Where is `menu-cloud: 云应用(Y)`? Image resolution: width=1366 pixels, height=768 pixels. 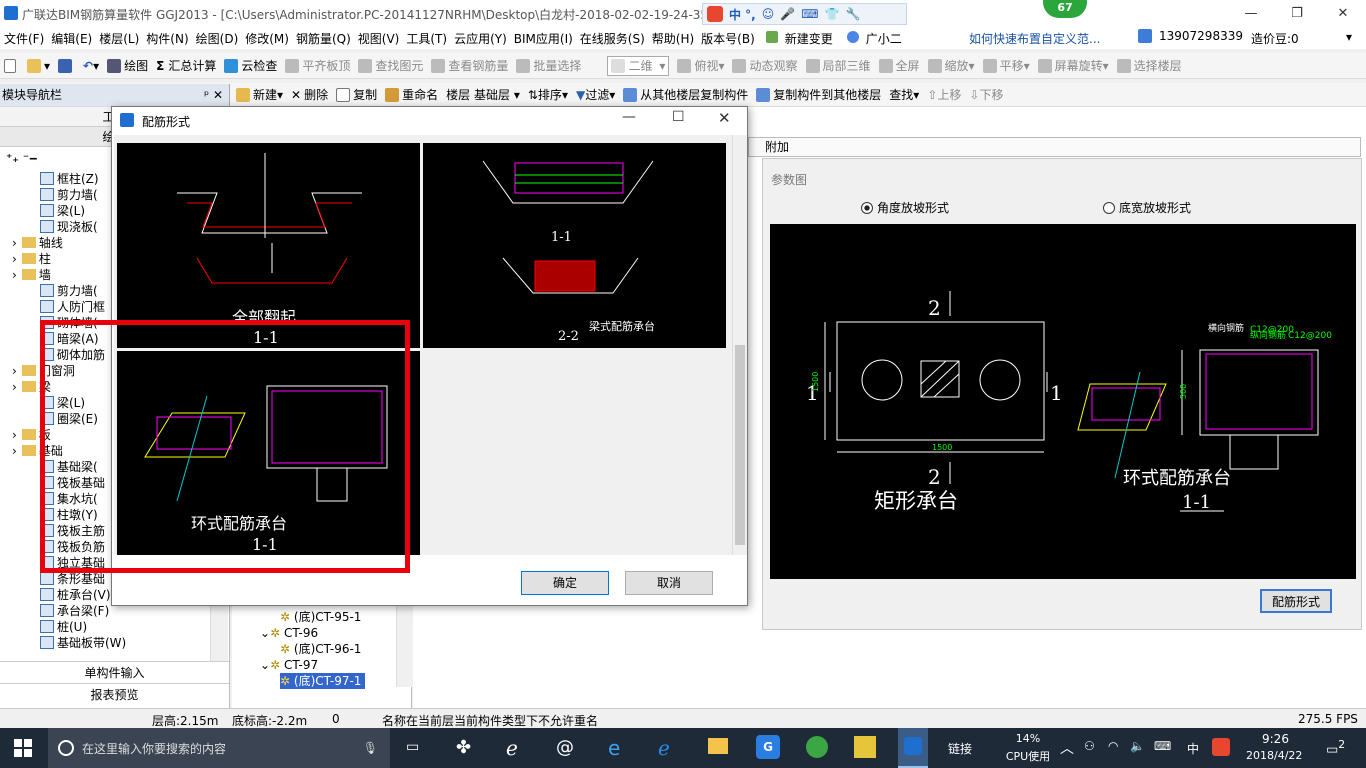 menu-cloud: 云应用(Y) is located at coordinates (480, 38).